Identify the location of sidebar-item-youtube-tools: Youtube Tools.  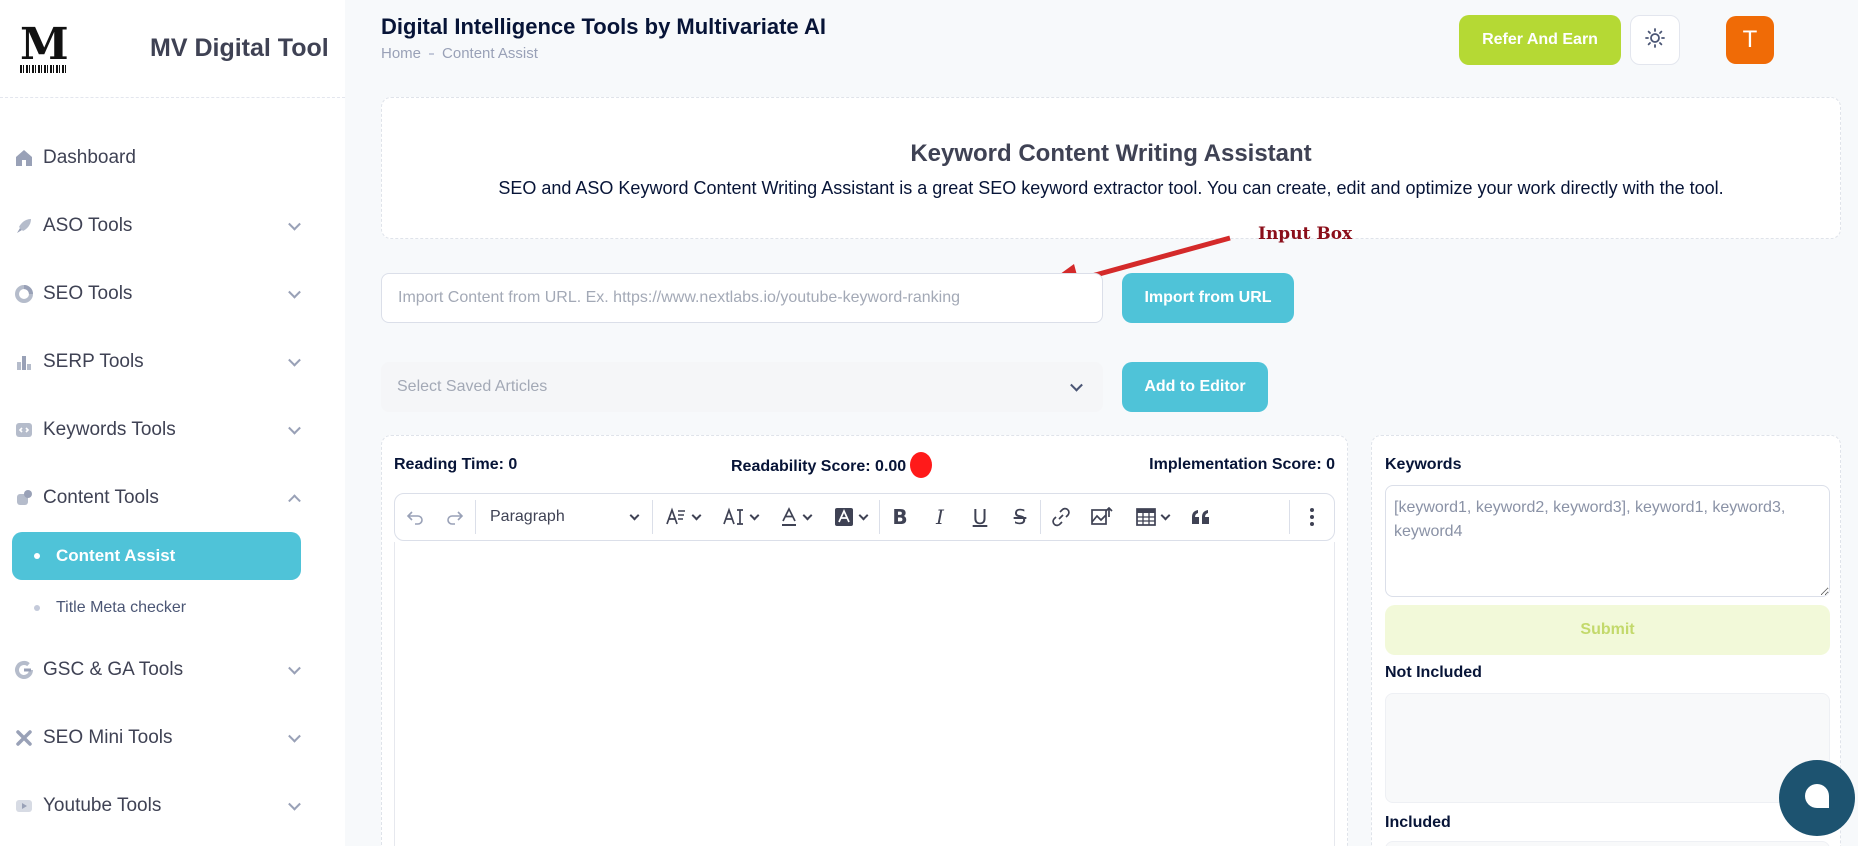
(172, 806).